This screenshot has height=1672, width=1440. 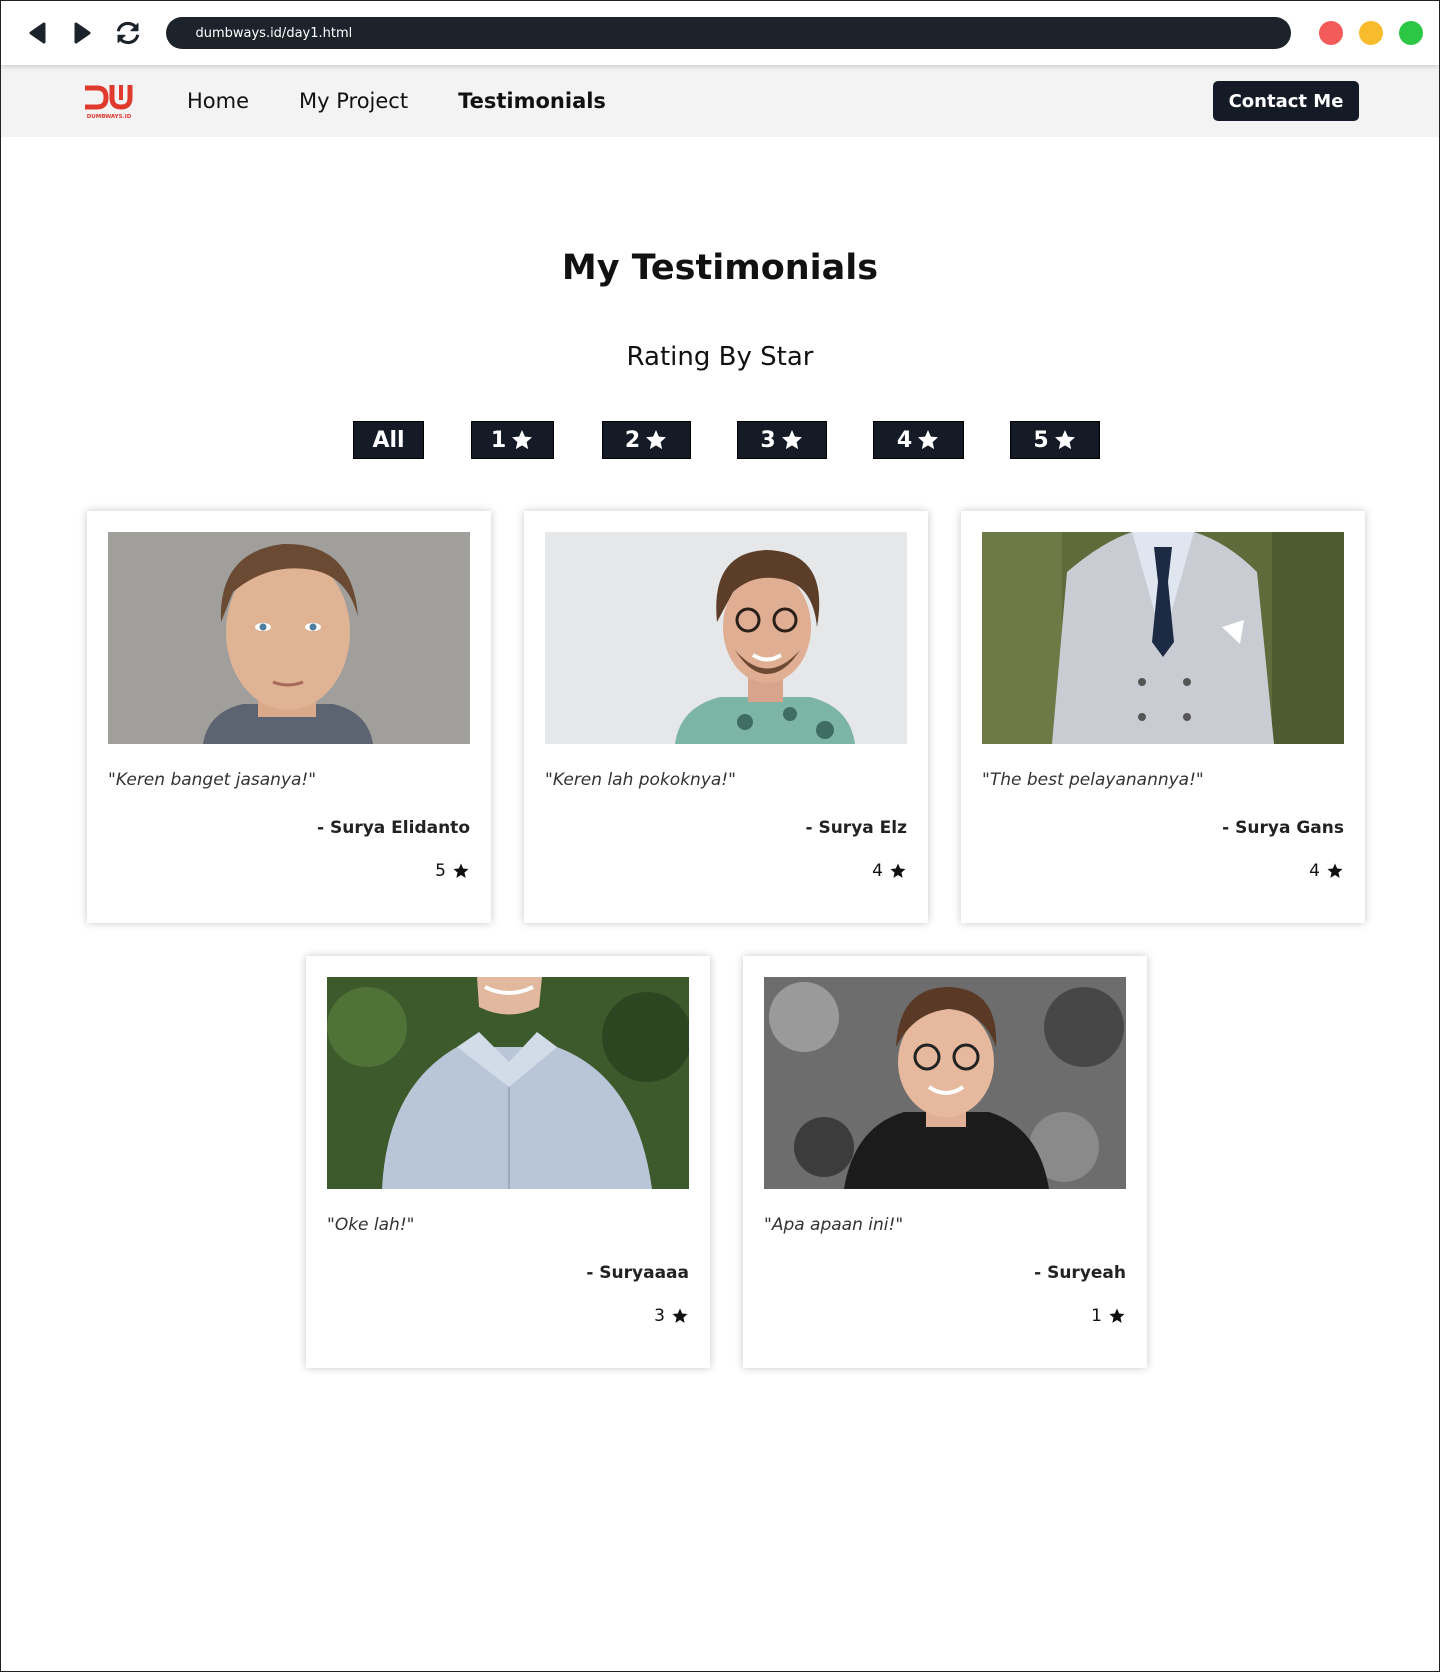 What do you see at coordinates (532, 101) in the screenshot?
I see `nav-testimonials: Testimonials` at bounding box center [532, 101].